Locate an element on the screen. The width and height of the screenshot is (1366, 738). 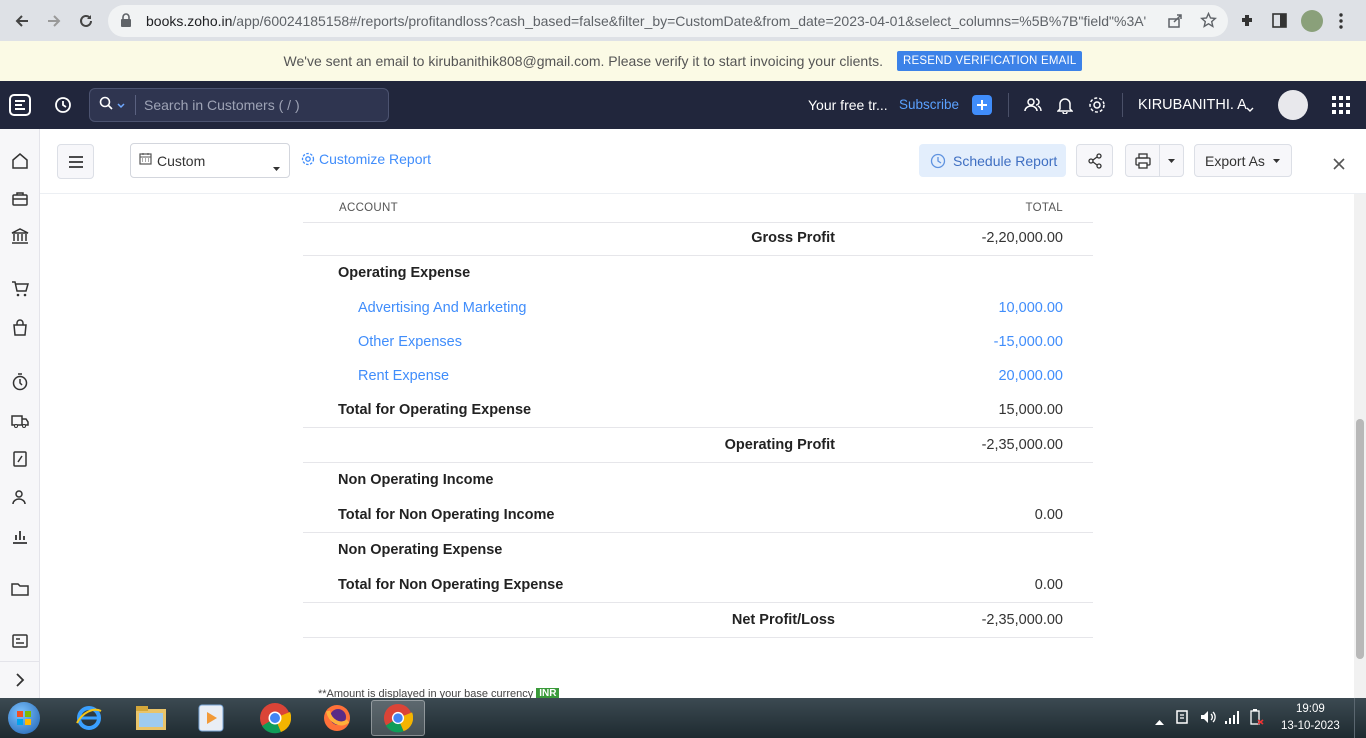
accountant-icon is located at coordinates (20, 459).